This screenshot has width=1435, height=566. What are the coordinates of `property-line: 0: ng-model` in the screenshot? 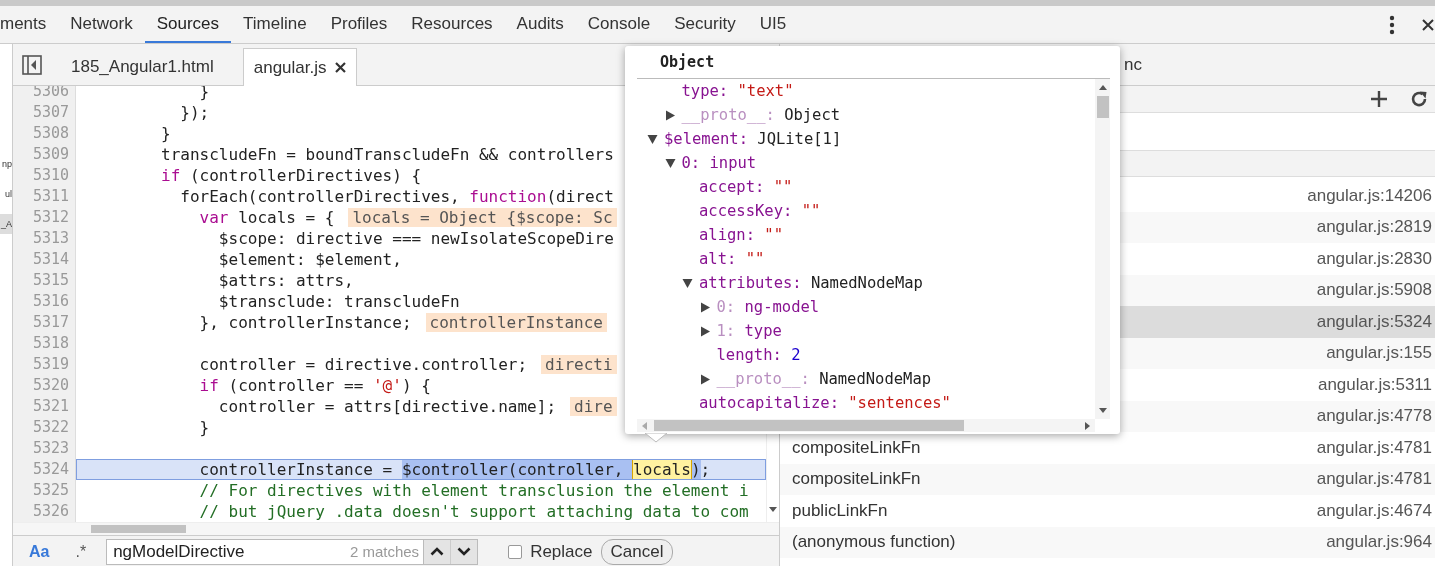 It's located at (768, 307).